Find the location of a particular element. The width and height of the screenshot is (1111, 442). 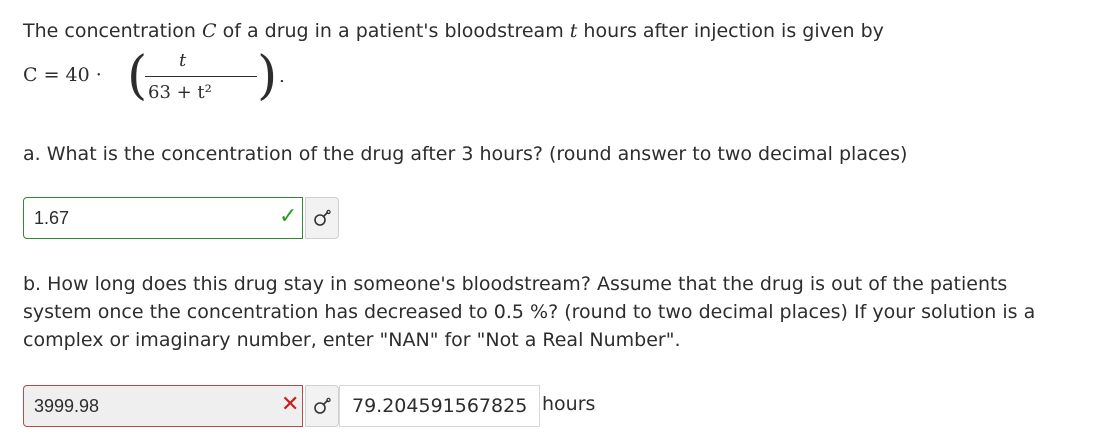

part-a-answer-input: 1.67 is located at coordinates (163, 218).